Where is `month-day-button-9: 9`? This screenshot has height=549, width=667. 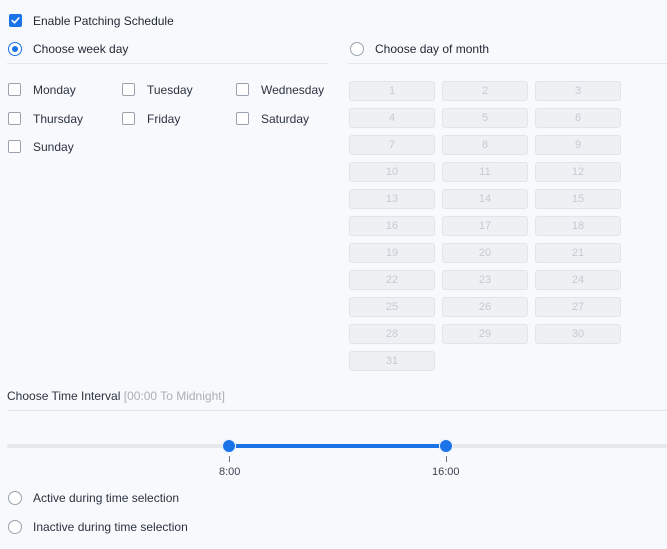 month-day-button-9: 9 is located at coordinates (578, 145).